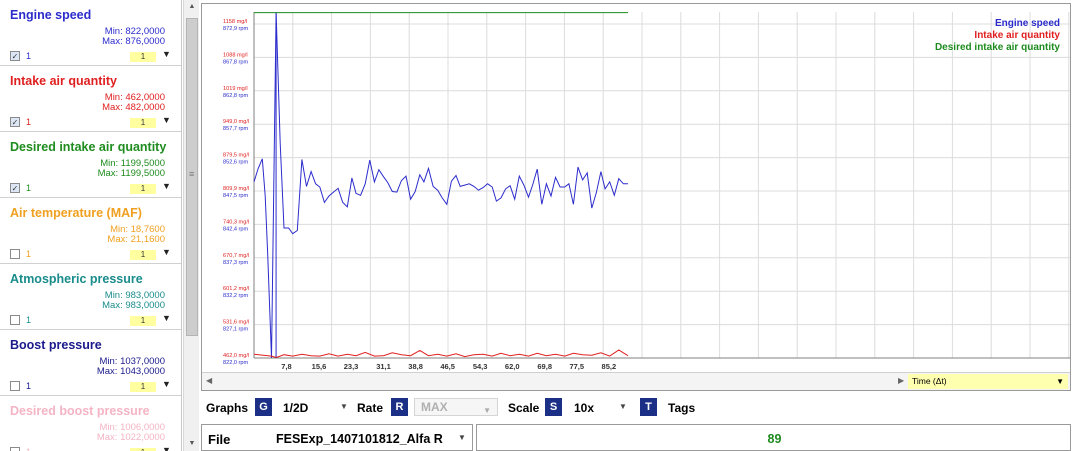 The image size is (1074, 451). I want to click on channel-name: Boost pressure, so click(56, 345).